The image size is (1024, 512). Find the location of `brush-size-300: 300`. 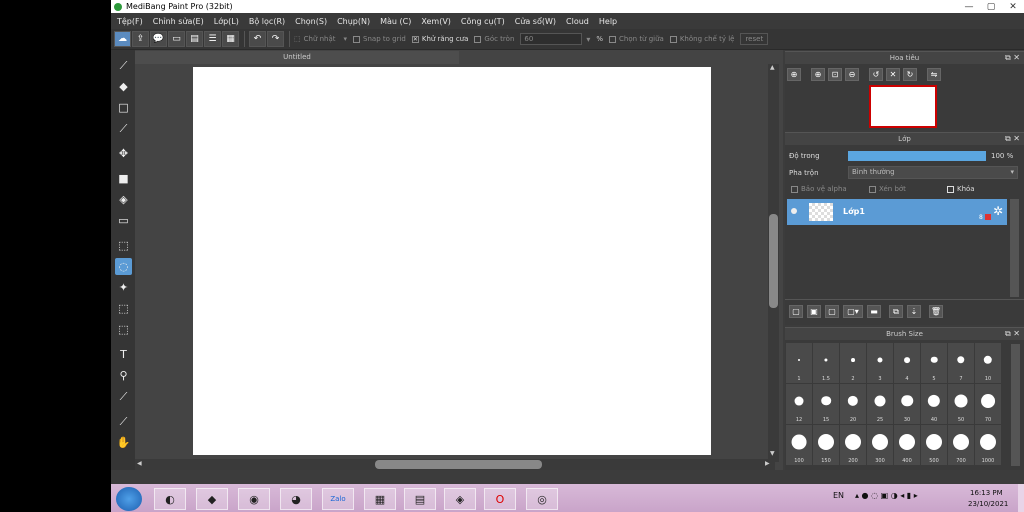

brush-size-300: 300 is located at coordinates (880, 445).